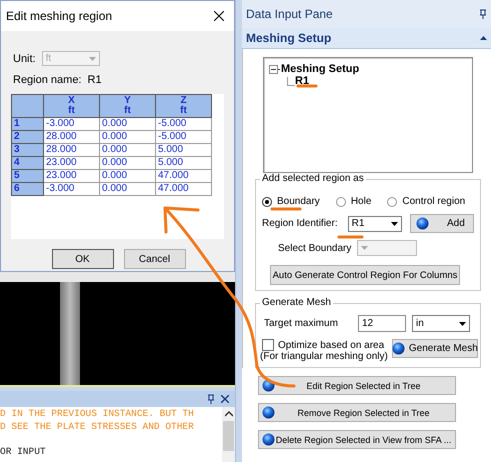 The height and width of the screenshot is (462, 491). Describe the element at coordinates (302, 81) in the screenshot. I see `tree-item: R1` at that location.